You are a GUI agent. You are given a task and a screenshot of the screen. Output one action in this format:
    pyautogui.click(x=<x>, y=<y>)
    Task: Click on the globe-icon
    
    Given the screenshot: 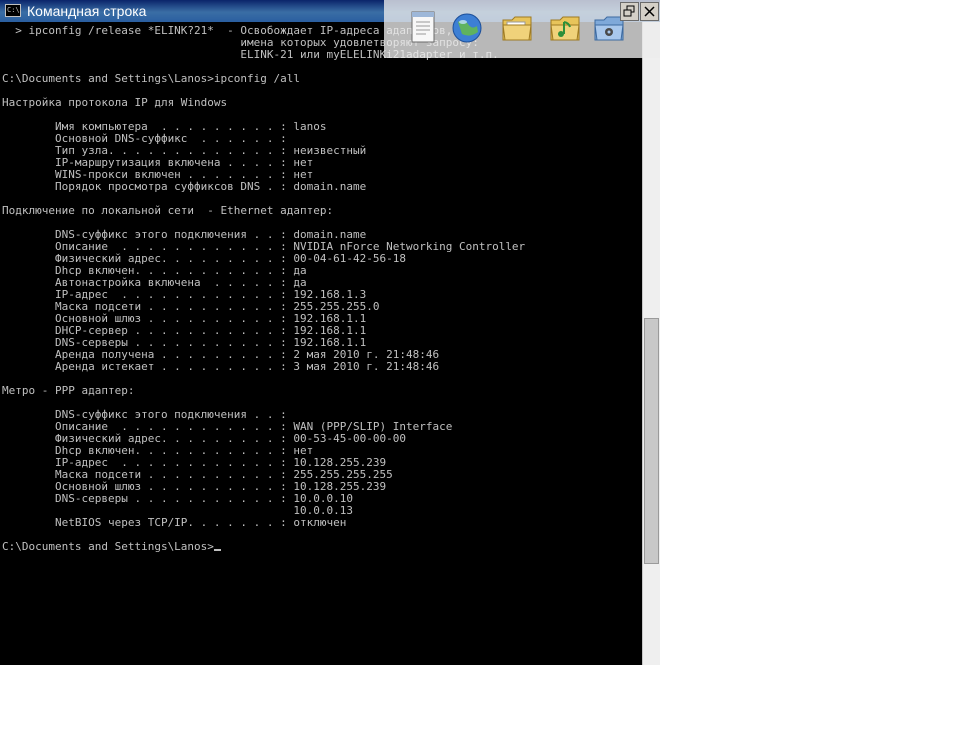 What is the action you would take?
    pyautogui.click(x=467, y=28)
    